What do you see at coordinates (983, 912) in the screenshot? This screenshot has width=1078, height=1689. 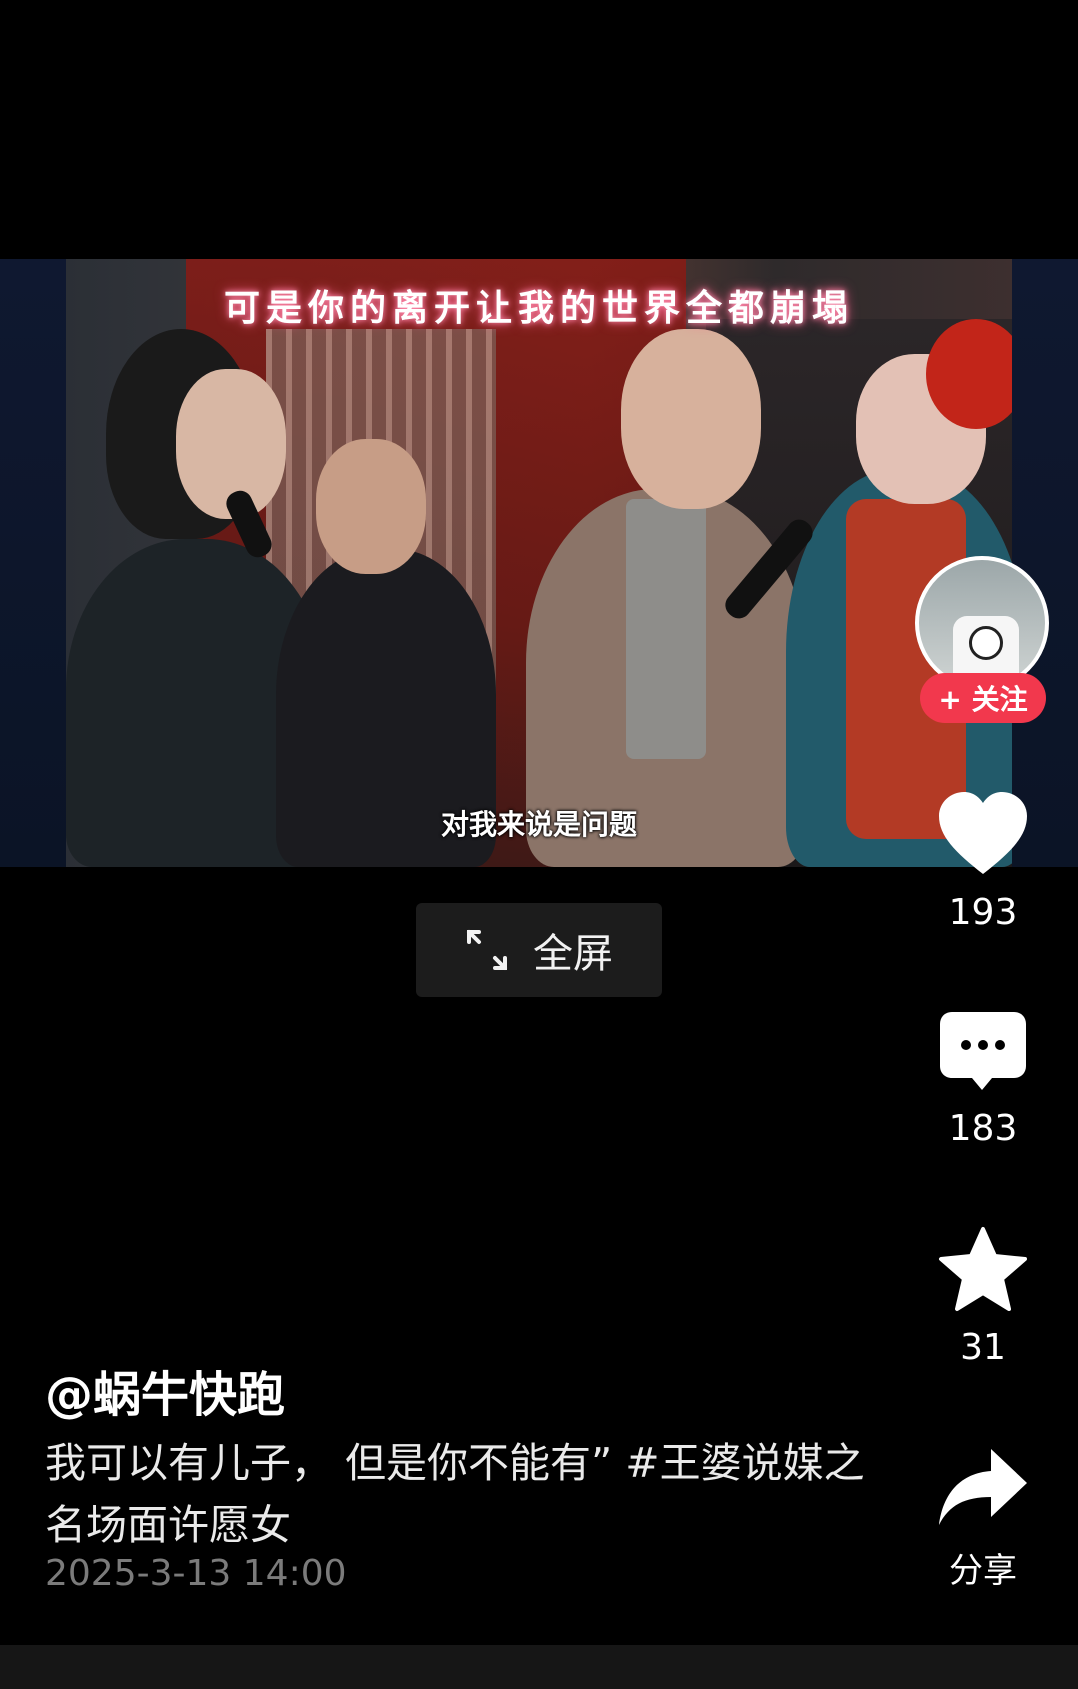 I see `like-count: 193` at bounding box center [983, 912].